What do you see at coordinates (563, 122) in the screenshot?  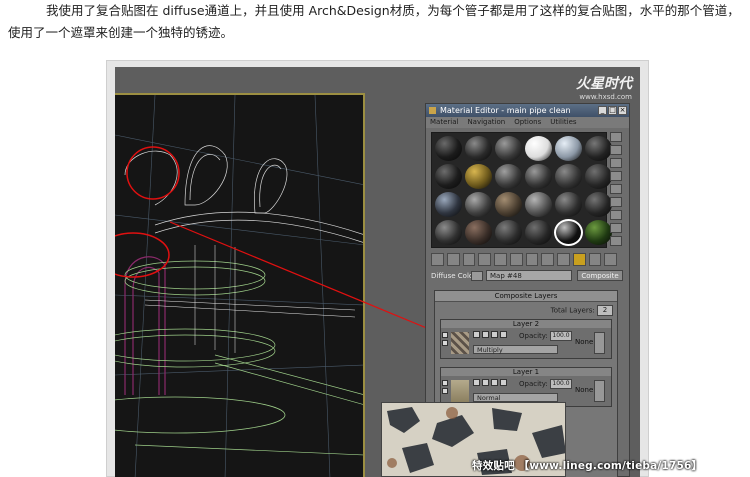 I see `menu-utilities: Utilities` at bounding box center [563, 122].